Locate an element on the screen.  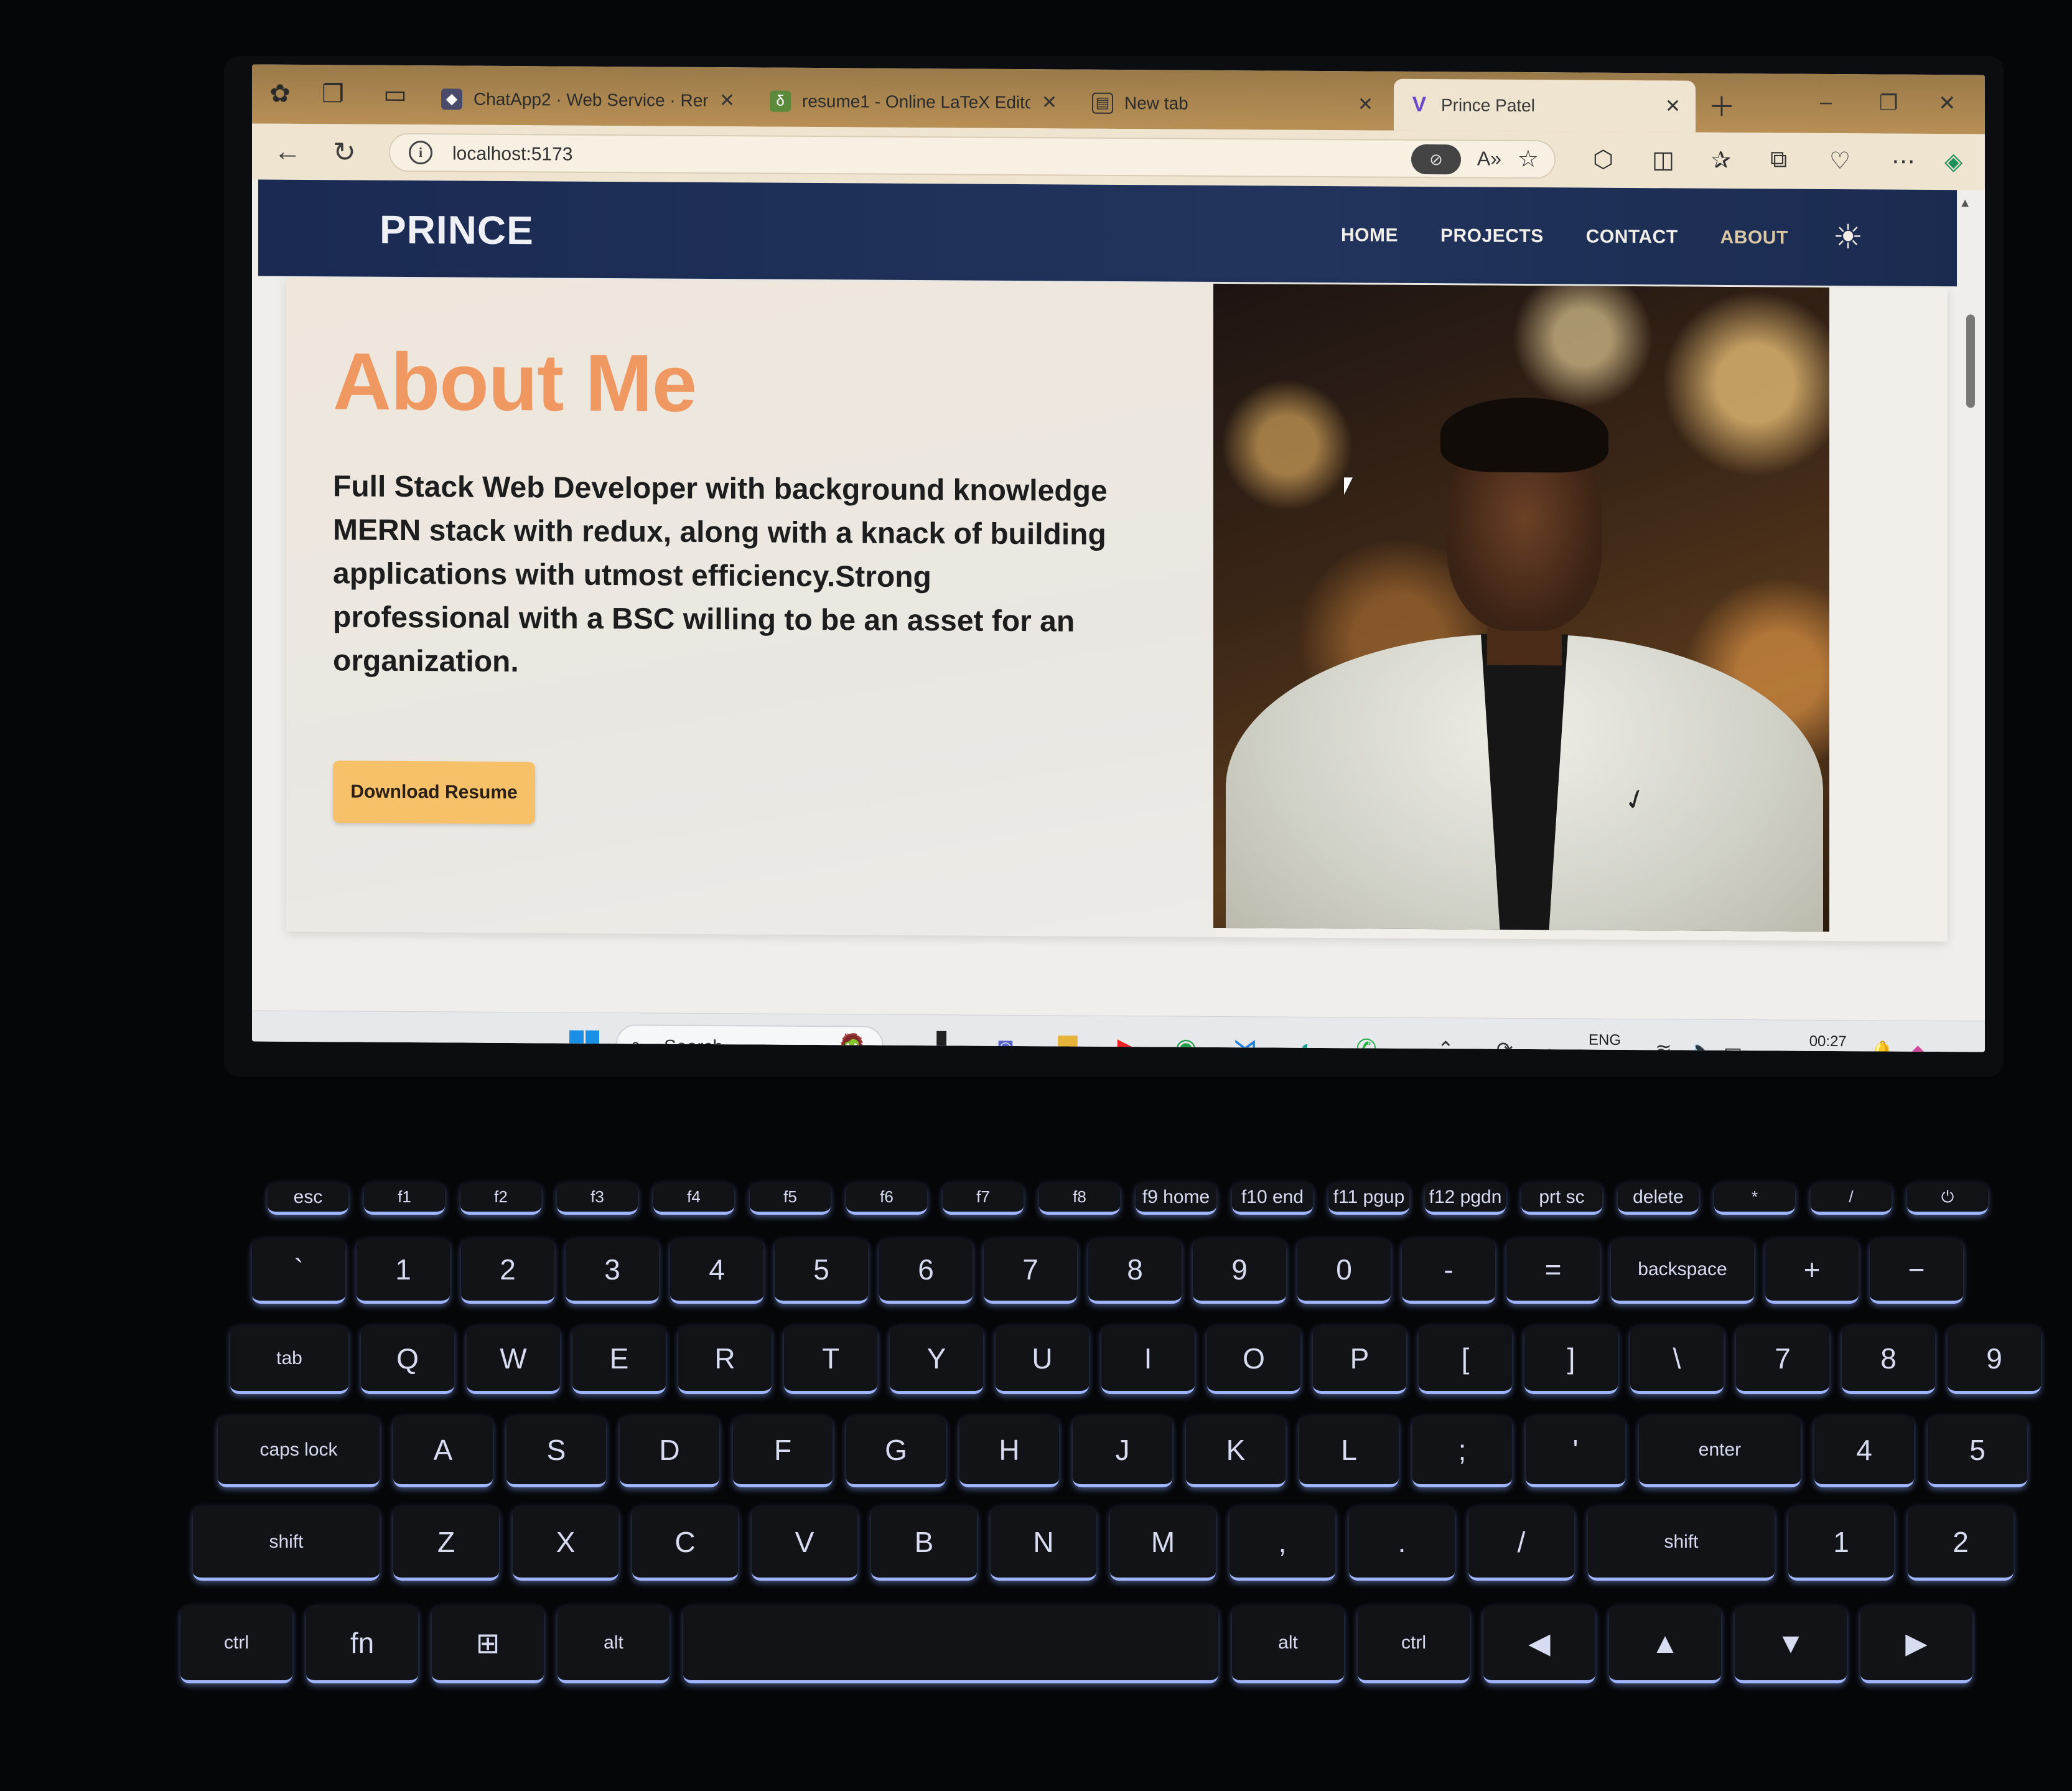
collections-icon: ⧉ is located at coordinates (1778, 159).